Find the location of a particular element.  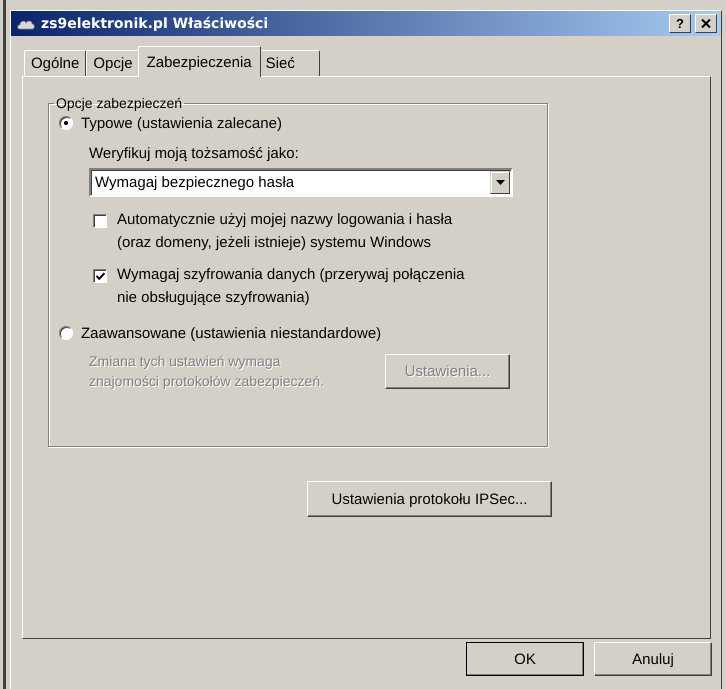

close-button is located at coordinates (706, 23).